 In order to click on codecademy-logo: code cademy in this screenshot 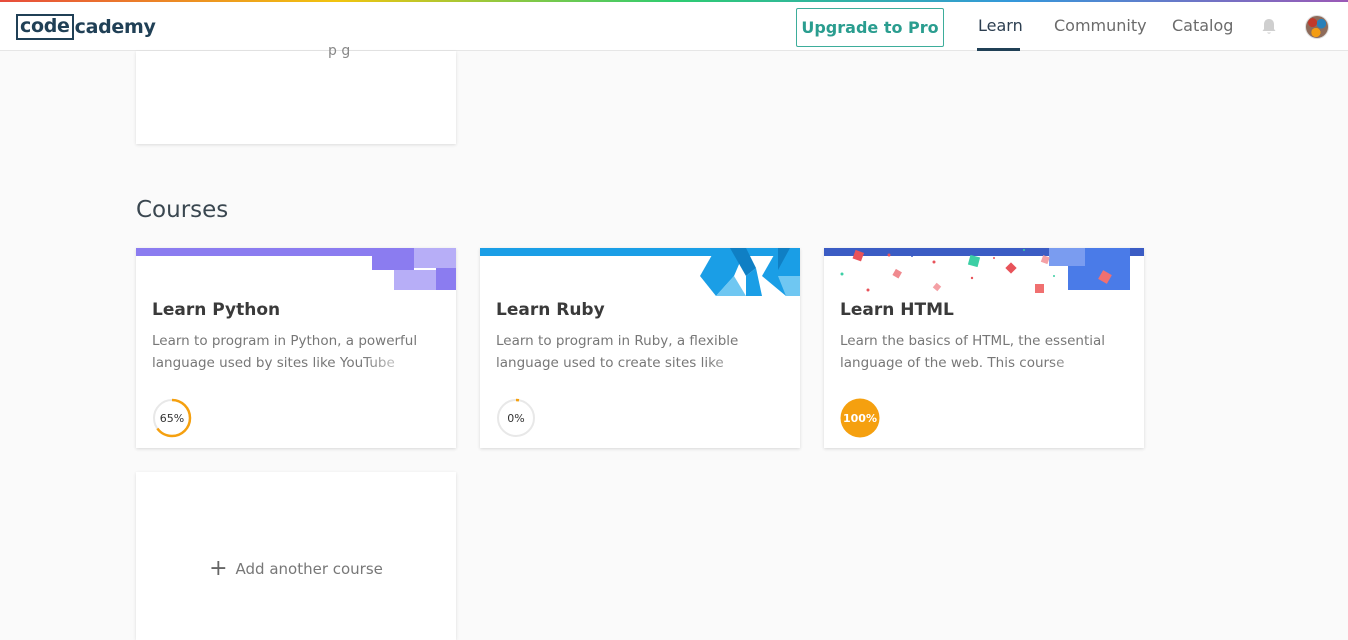, I will do `click(86, 27)`.